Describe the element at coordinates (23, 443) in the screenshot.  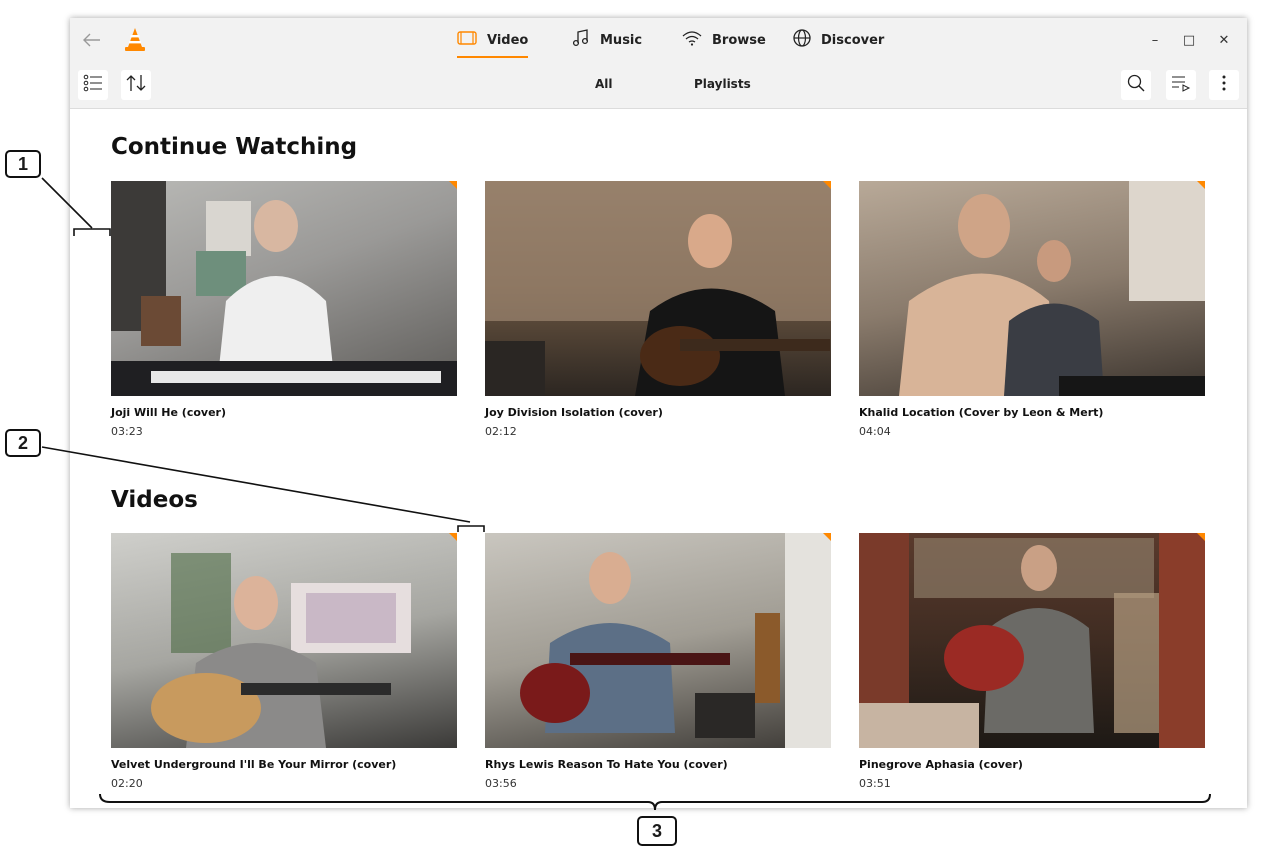
I see `callout-2: 2` at that location.